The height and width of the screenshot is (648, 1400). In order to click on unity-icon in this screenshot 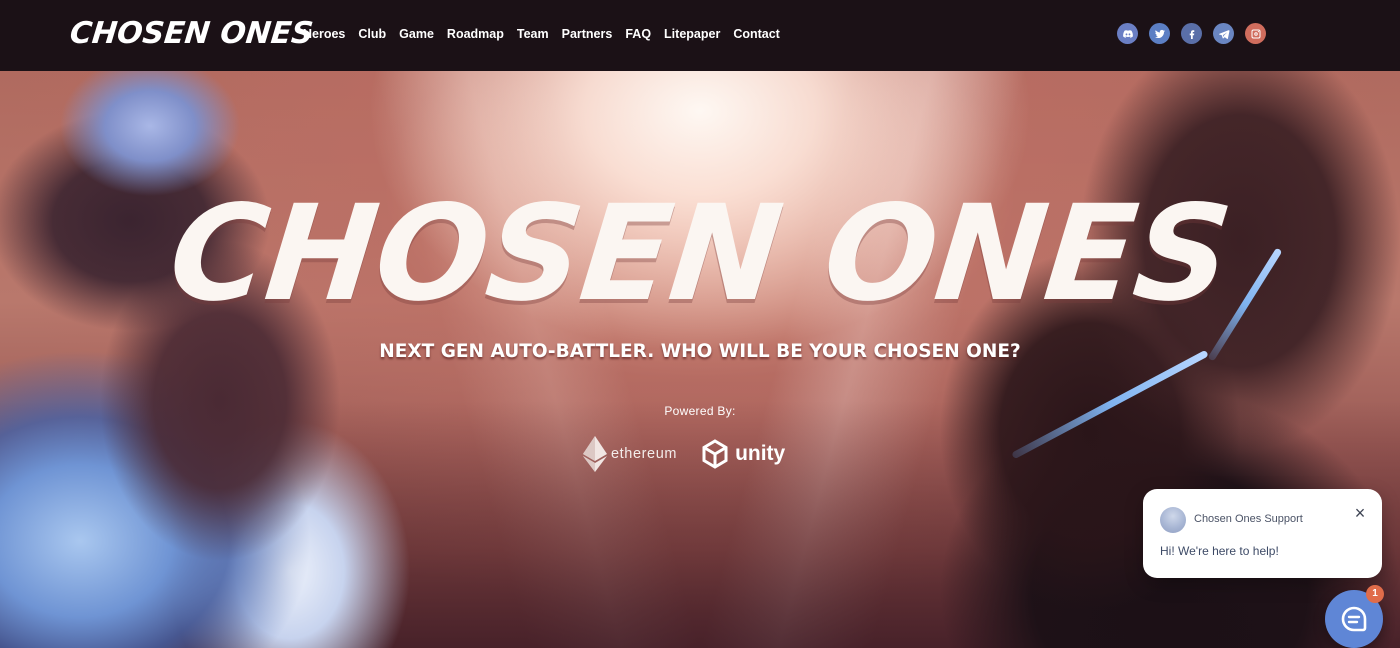, I will do `click(715, 454)`.